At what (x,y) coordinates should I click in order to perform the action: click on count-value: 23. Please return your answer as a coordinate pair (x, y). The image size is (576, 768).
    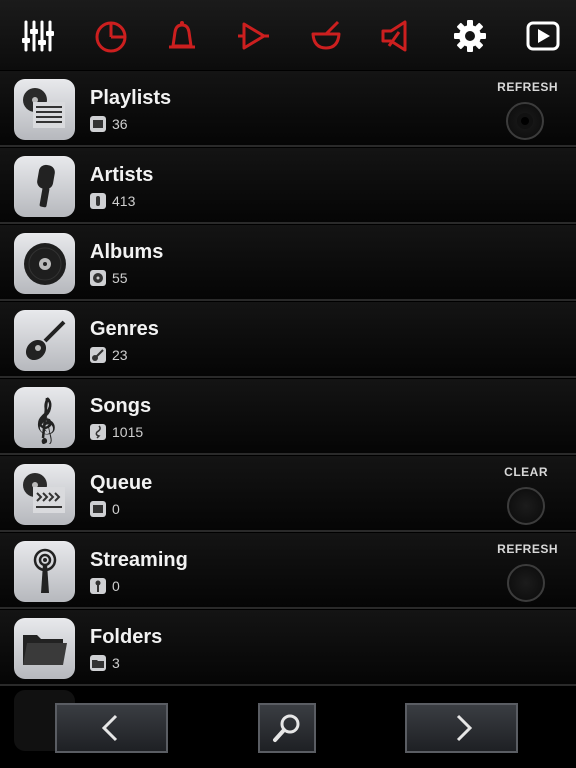
    Looking at the image, I should click on (120, 355).